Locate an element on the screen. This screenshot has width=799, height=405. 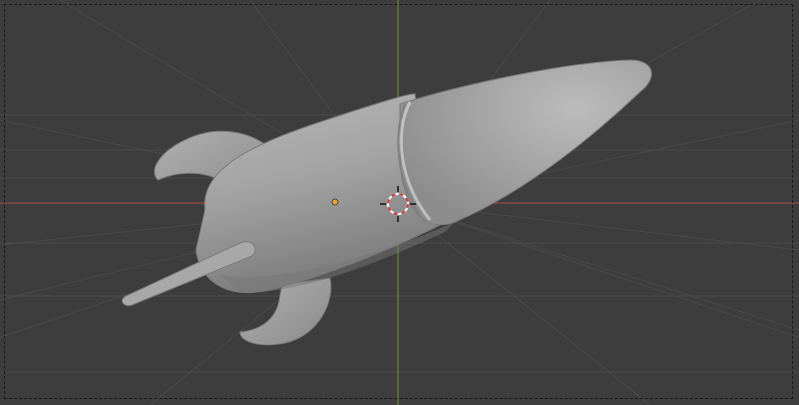
object-origin-icon is located at coordinates (335, 202).